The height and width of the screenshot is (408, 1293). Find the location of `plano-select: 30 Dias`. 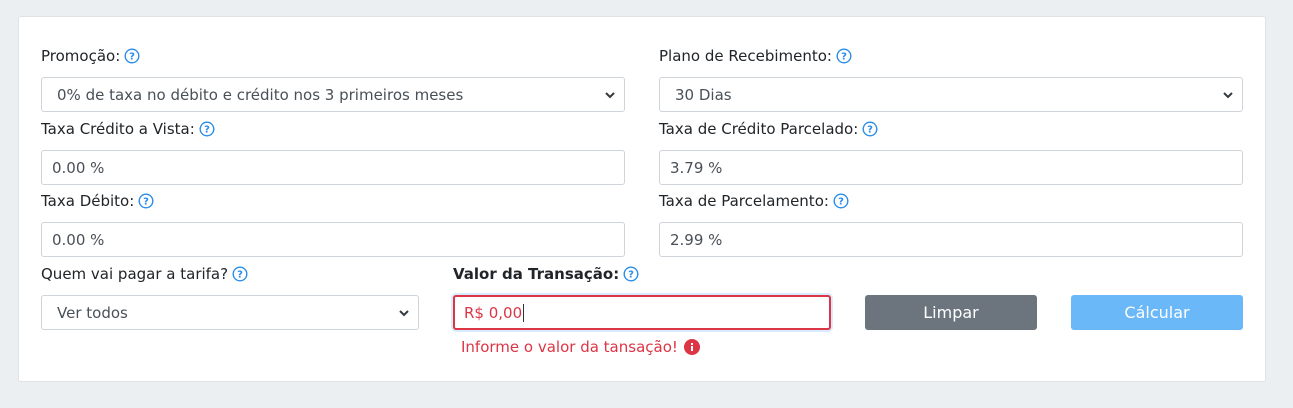

plano-select: 30 Dias is located at coordinates (951, 94).